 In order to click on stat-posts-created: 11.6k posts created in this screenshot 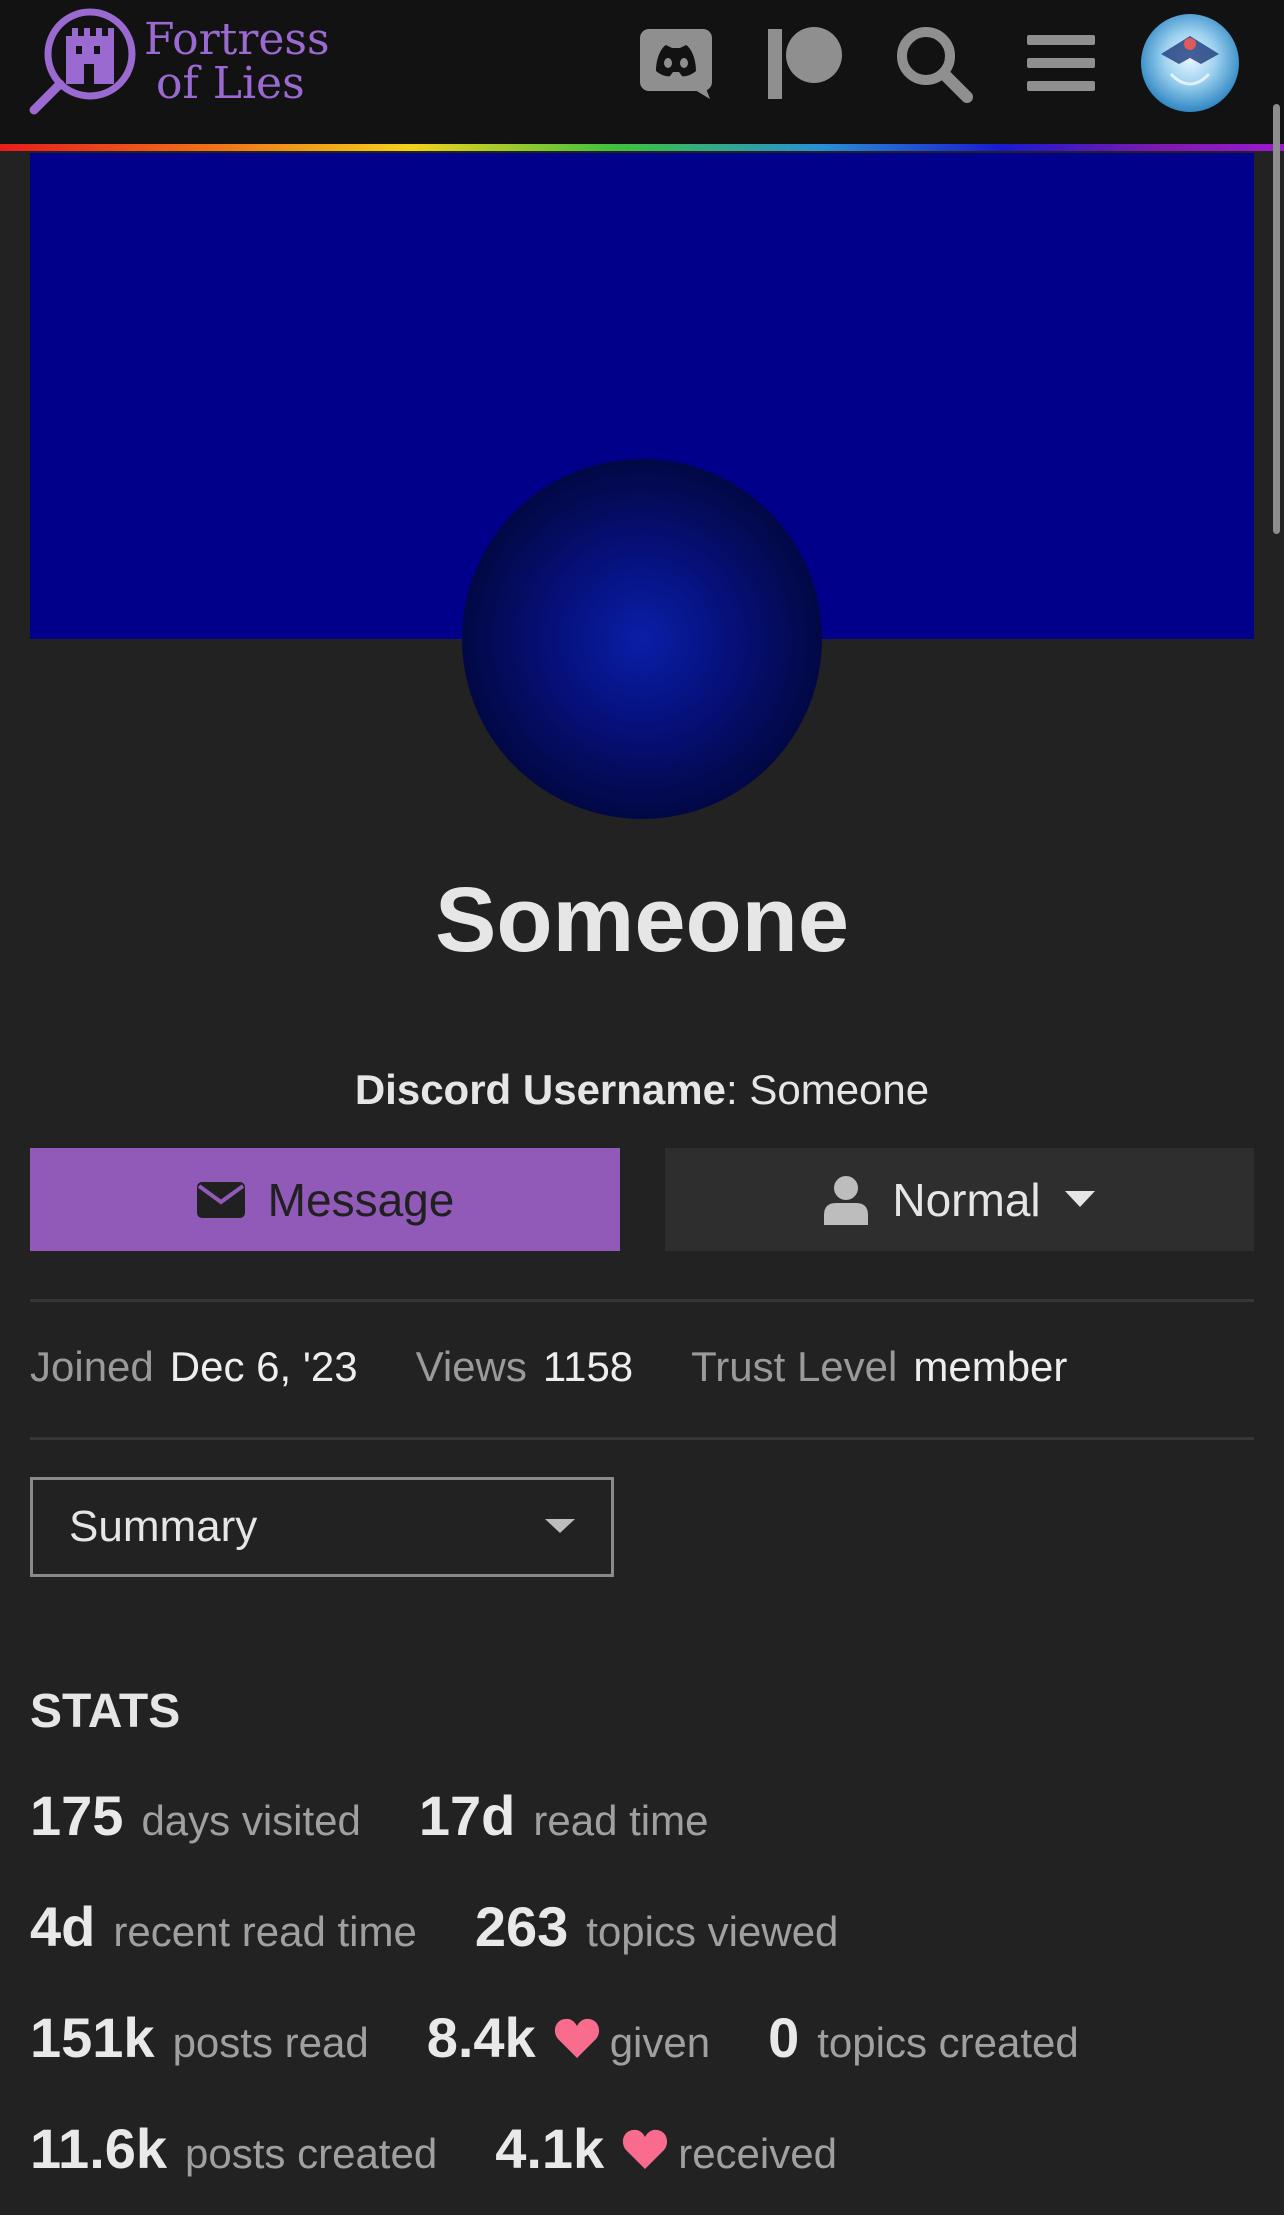, I will do `click(233, 2148)`.